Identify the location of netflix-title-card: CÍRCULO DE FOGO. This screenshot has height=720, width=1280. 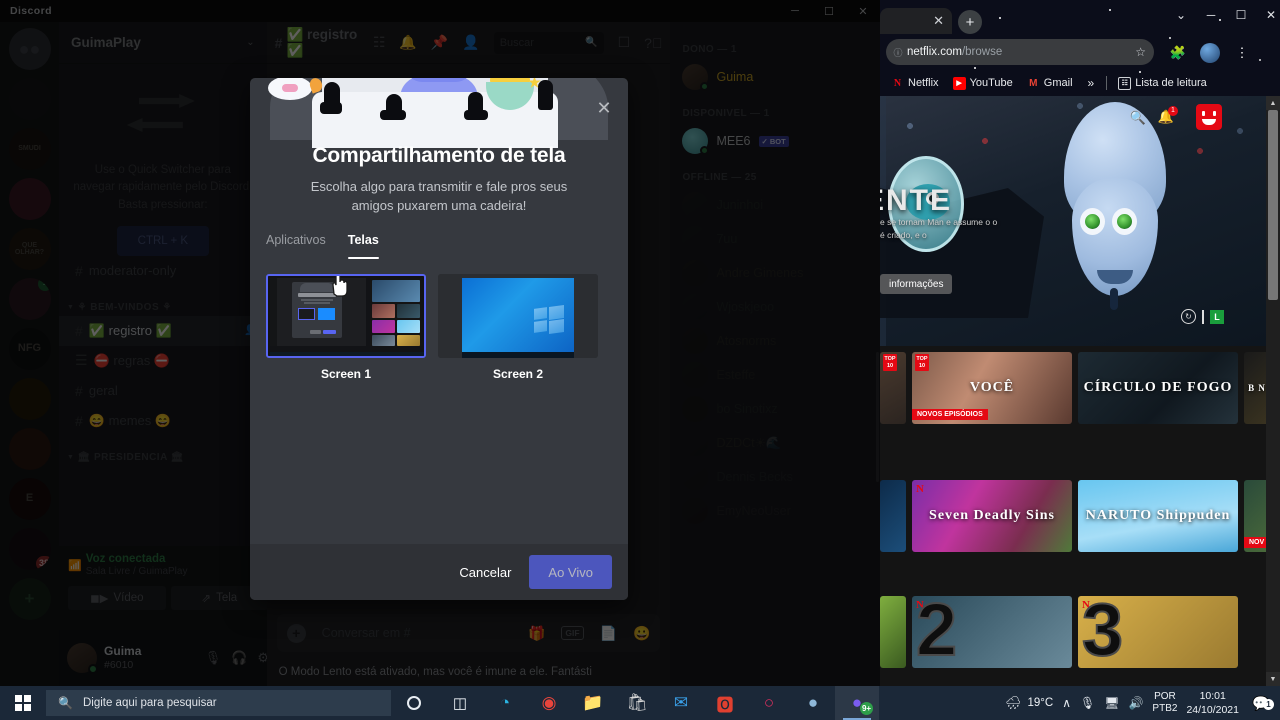
(1158, 388).